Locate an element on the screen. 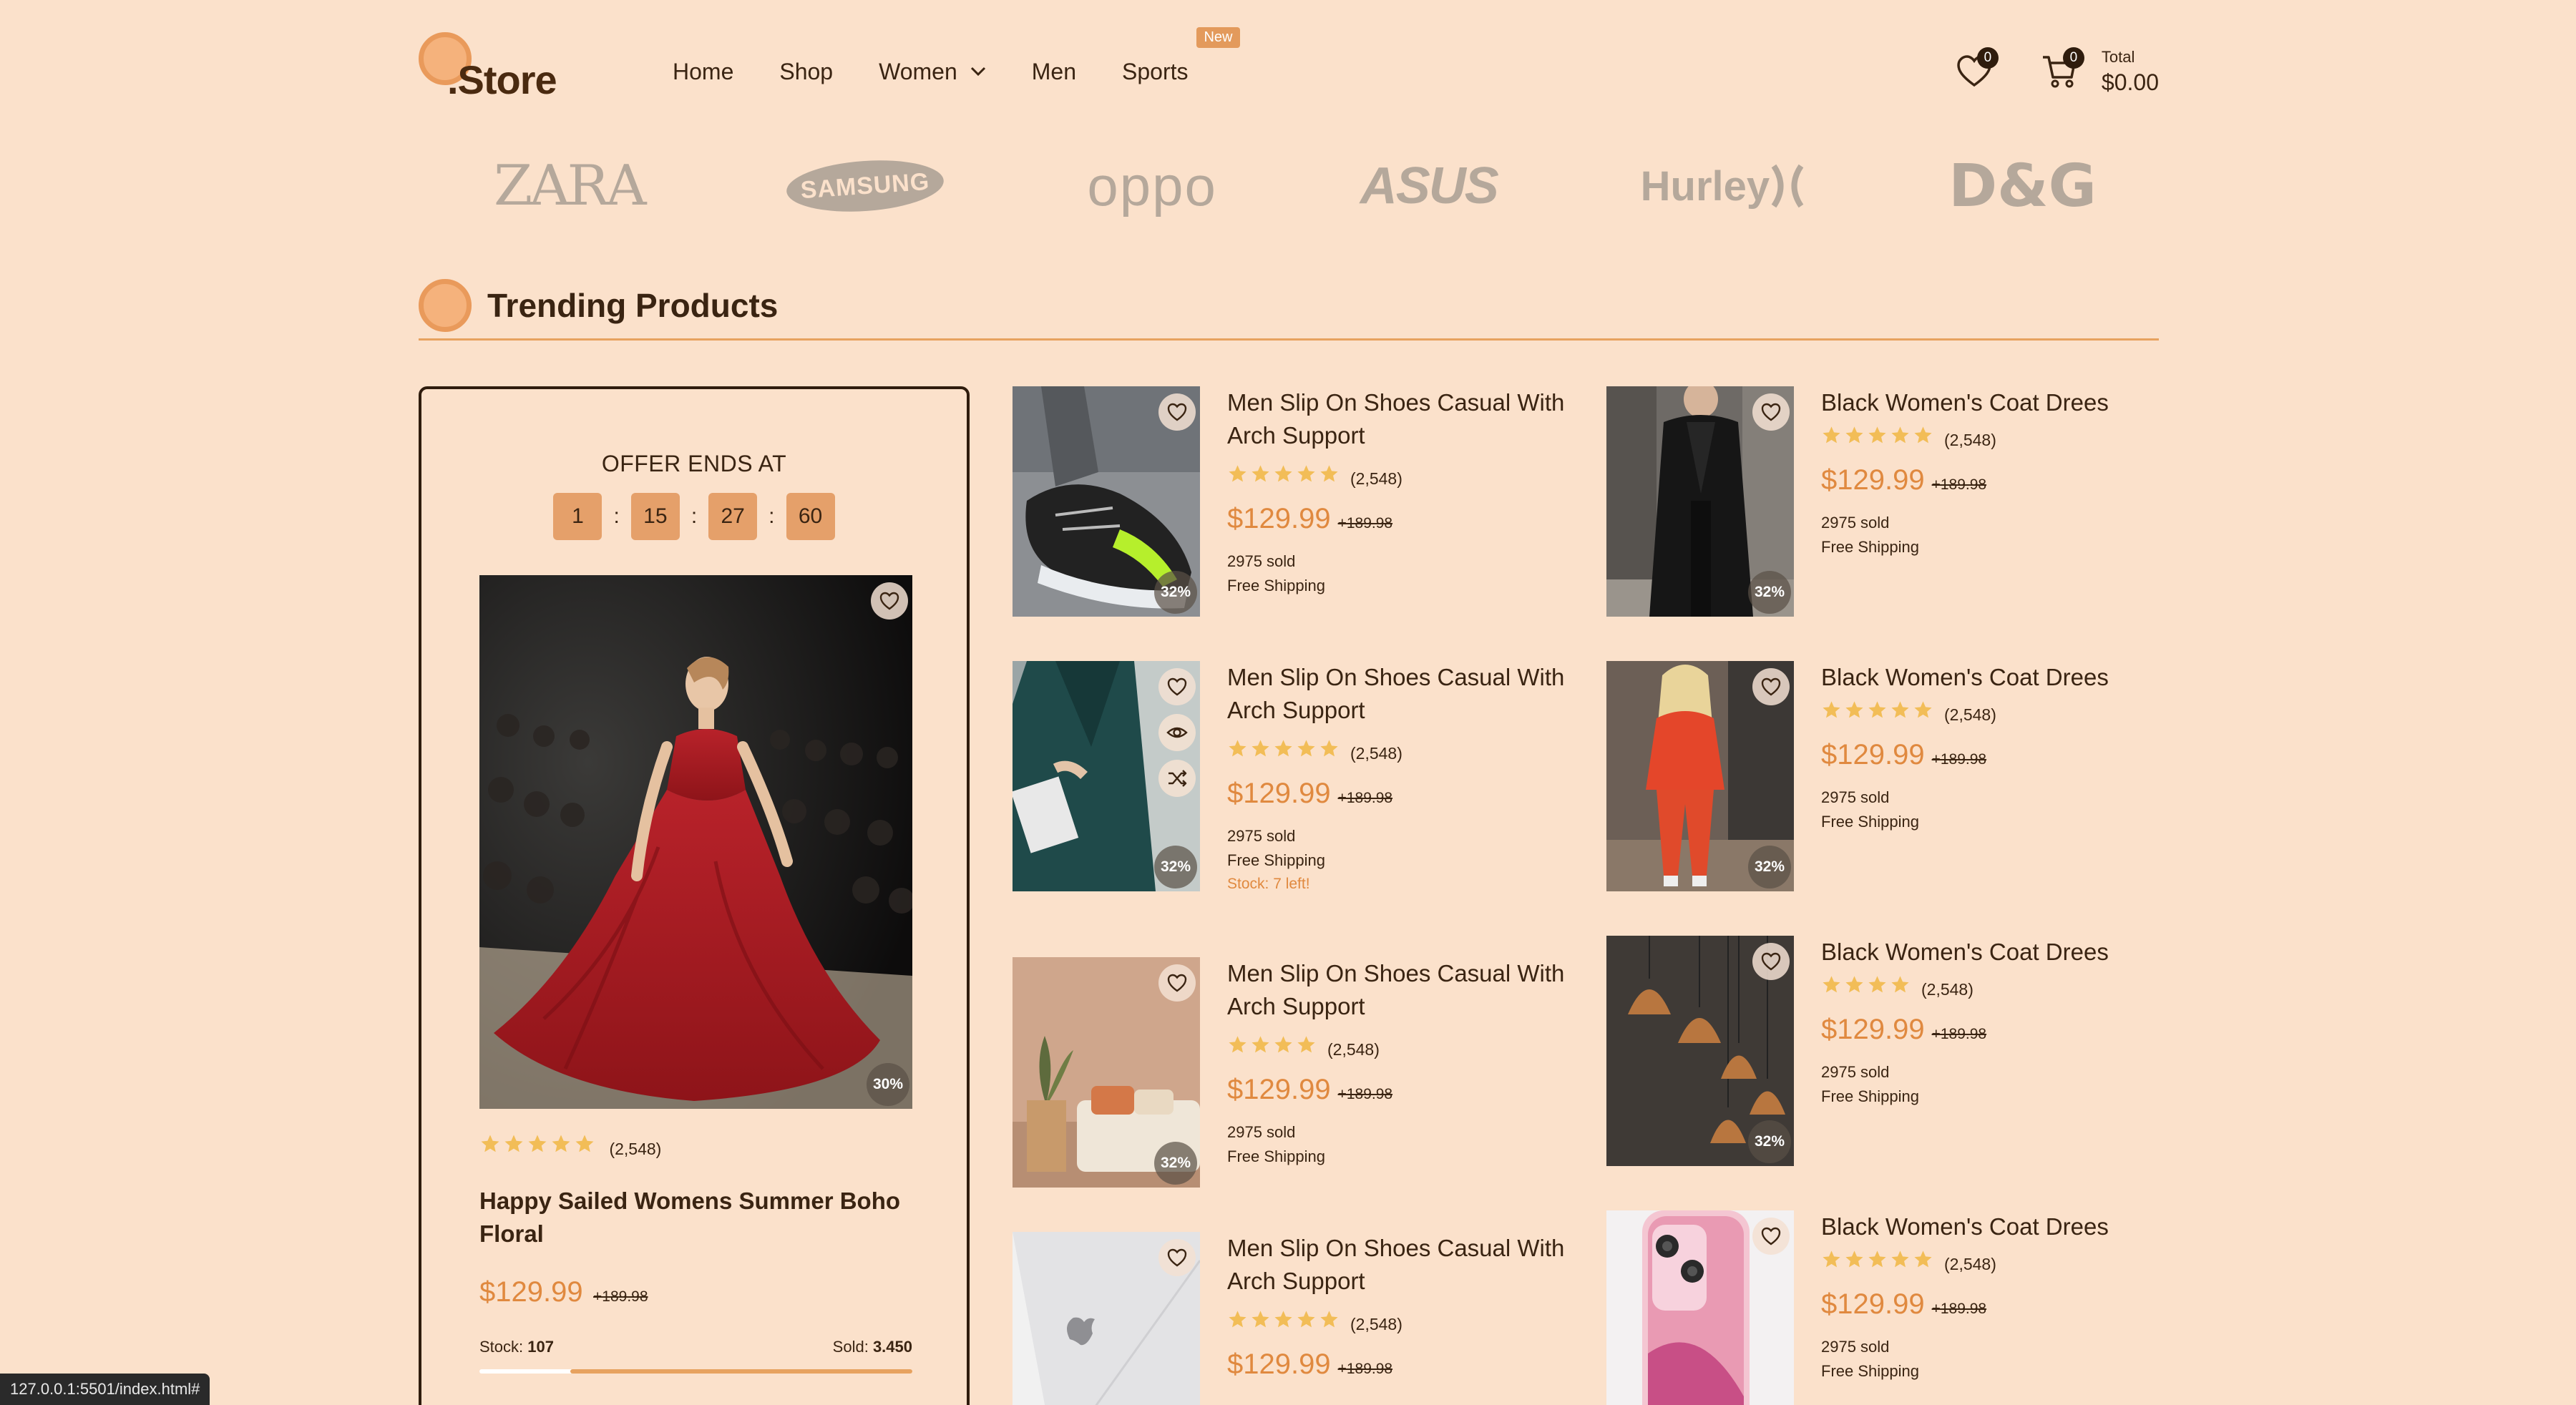  rating-count: (2,548) is located at coordinates (1947, 989).